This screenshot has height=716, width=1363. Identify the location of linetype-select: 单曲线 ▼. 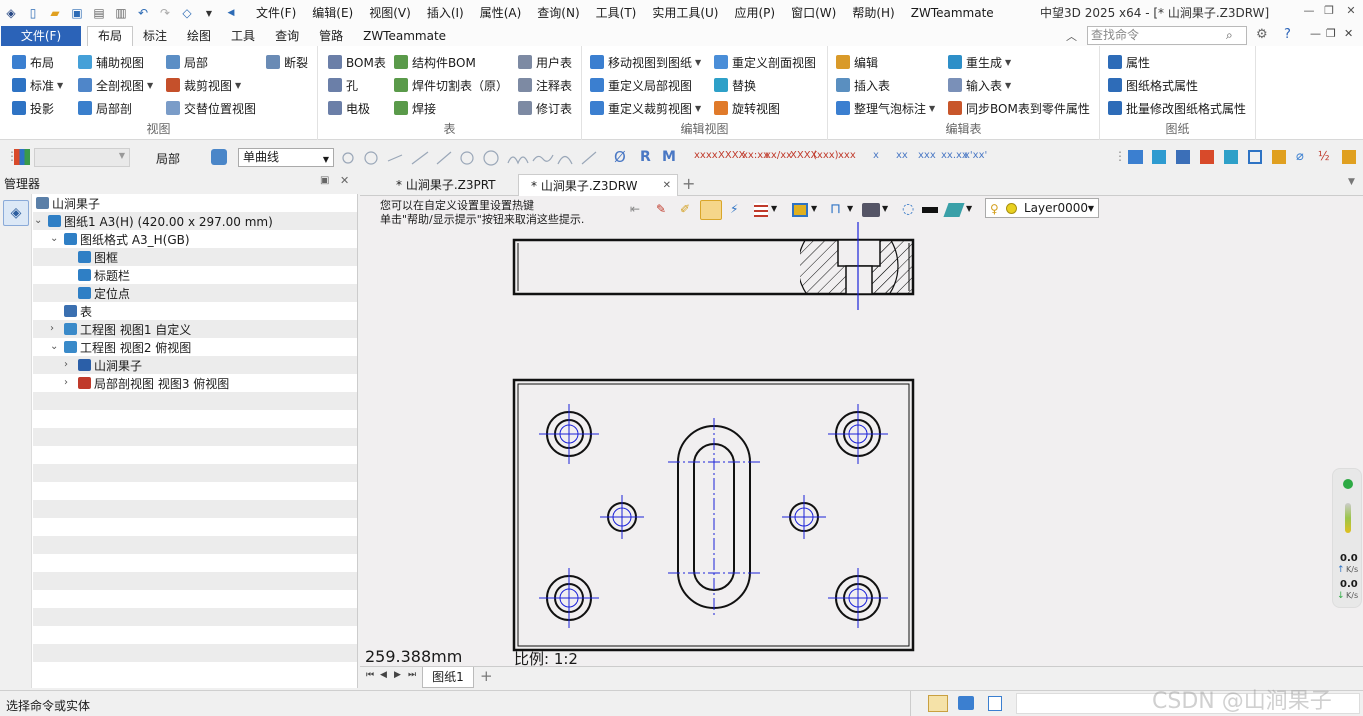
(286, 157).